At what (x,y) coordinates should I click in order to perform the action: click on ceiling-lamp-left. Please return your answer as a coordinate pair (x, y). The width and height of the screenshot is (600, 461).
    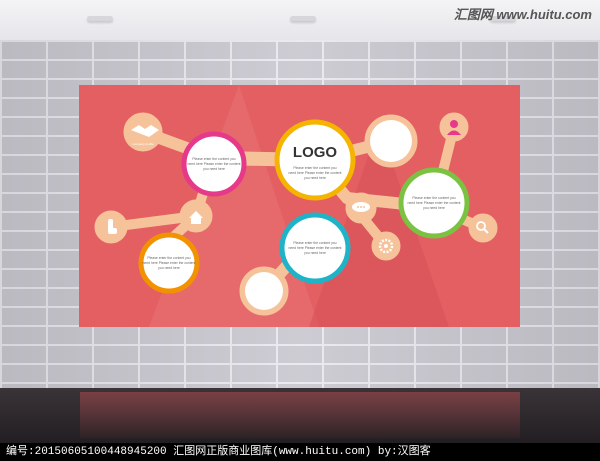
    Looking at the image, I should click on (100, 18).